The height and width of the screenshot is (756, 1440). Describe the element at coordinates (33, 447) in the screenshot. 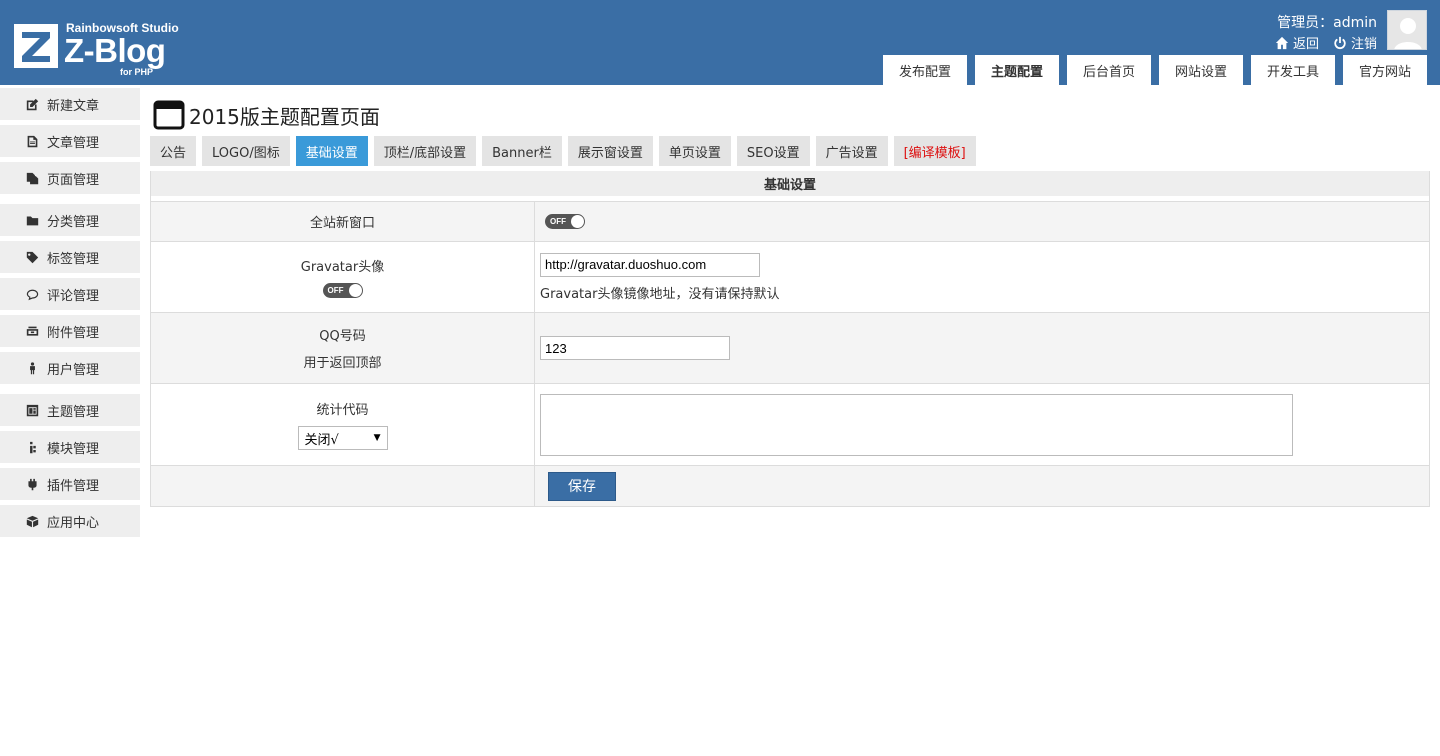

I see `module-icon` at that location.